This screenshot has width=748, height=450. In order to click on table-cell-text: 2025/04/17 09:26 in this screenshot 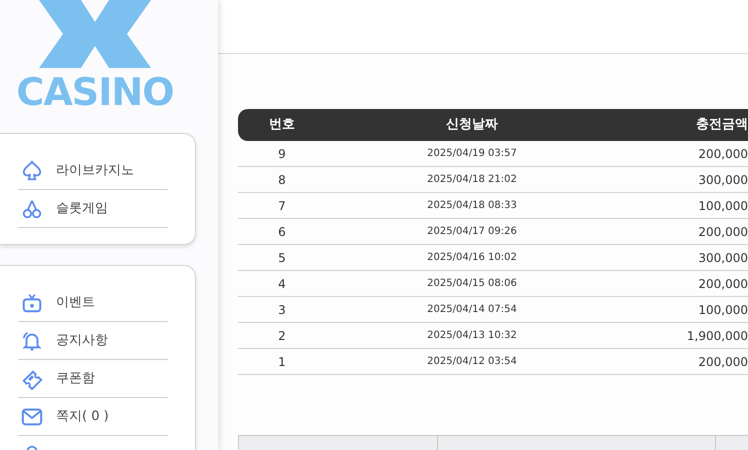, I will do `click(472, 232)`.